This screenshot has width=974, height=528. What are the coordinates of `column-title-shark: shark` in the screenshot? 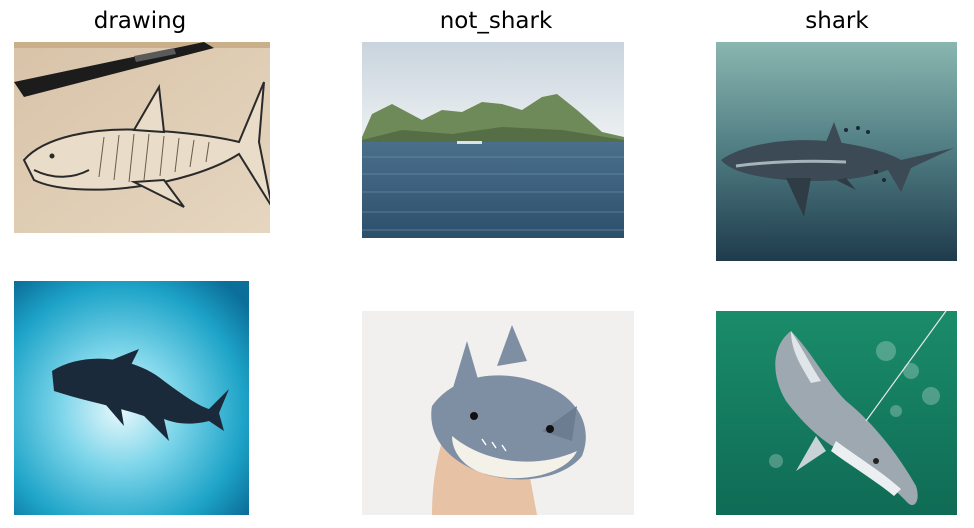 It's located at (837, 21).